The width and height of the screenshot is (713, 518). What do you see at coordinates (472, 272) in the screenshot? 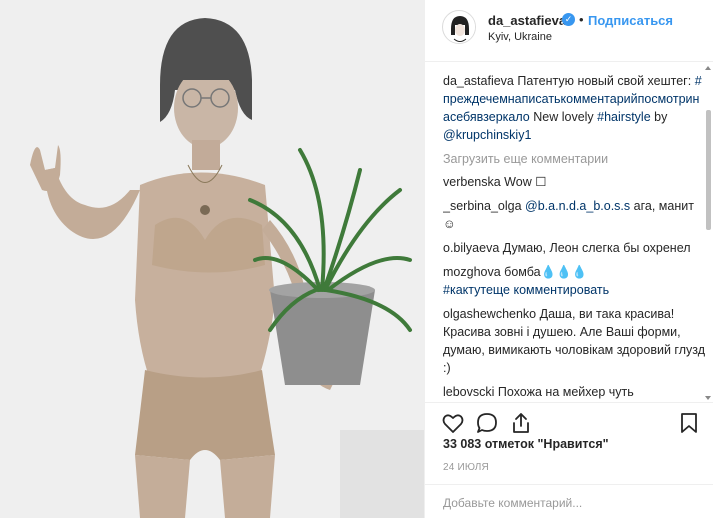
I see `comment-username: mozghova` at bounding box center [472, 272].